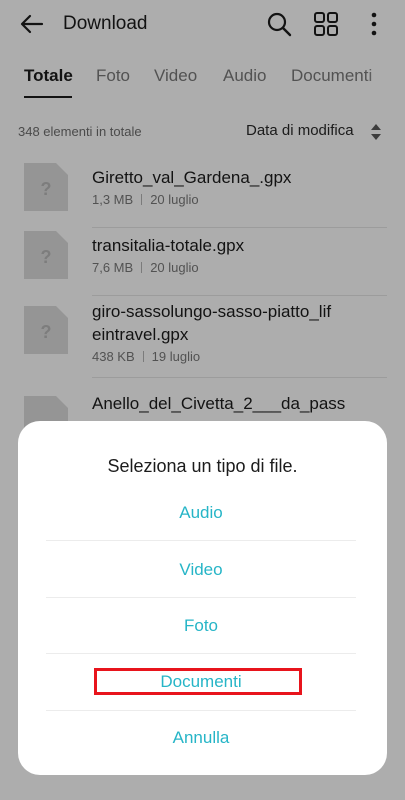 The image size is (405, 800). I want to click on option-video: Video, so click(201, 570).